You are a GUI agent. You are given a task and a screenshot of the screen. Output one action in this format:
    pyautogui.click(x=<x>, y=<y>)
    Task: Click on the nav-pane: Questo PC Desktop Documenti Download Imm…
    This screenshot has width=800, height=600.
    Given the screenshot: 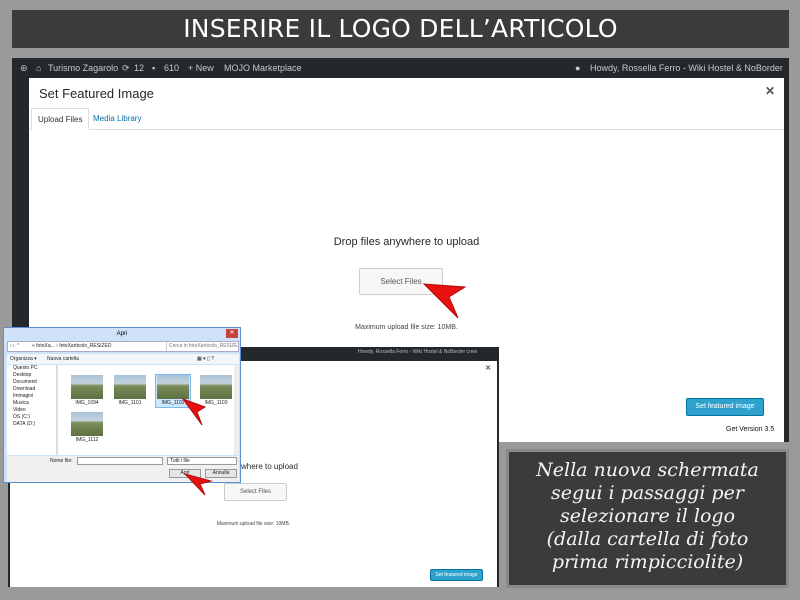 What is the action you would take?
    pyautogui.click(x=32, y=410)
    